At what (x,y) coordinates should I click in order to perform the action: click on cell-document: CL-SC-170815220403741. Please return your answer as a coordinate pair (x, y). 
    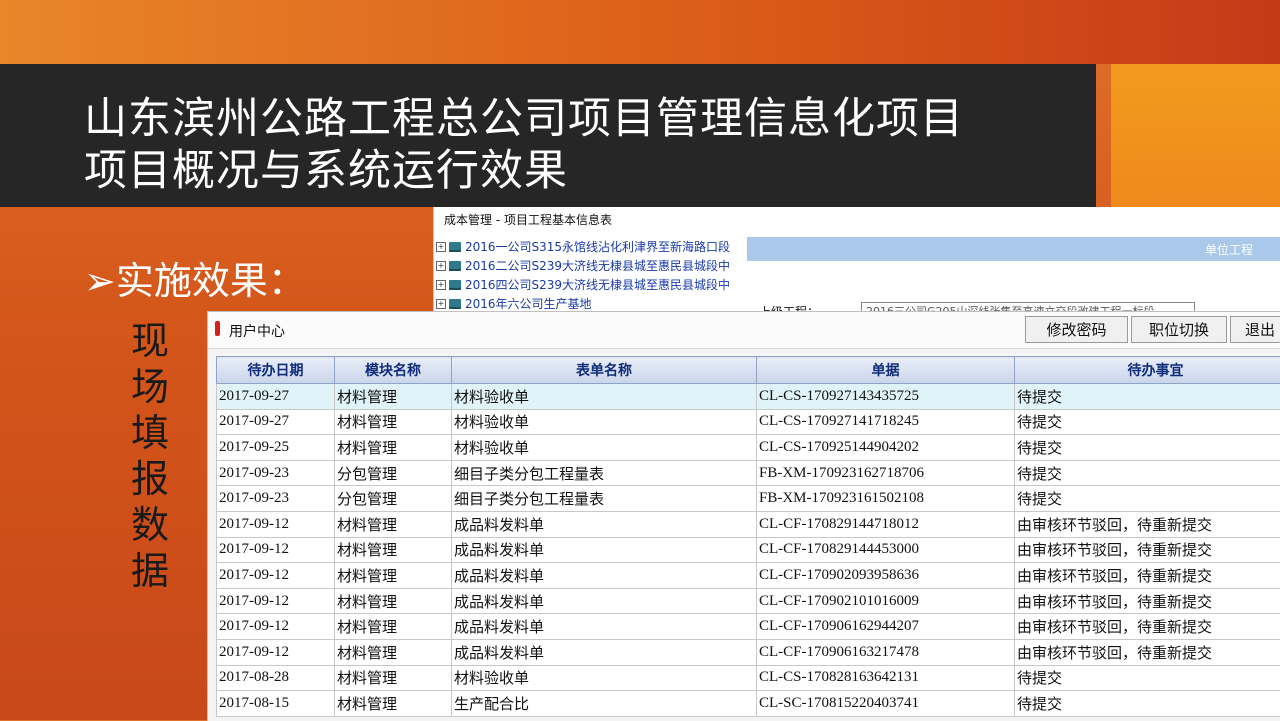
    Looking at the image, I should click on (886, 704).